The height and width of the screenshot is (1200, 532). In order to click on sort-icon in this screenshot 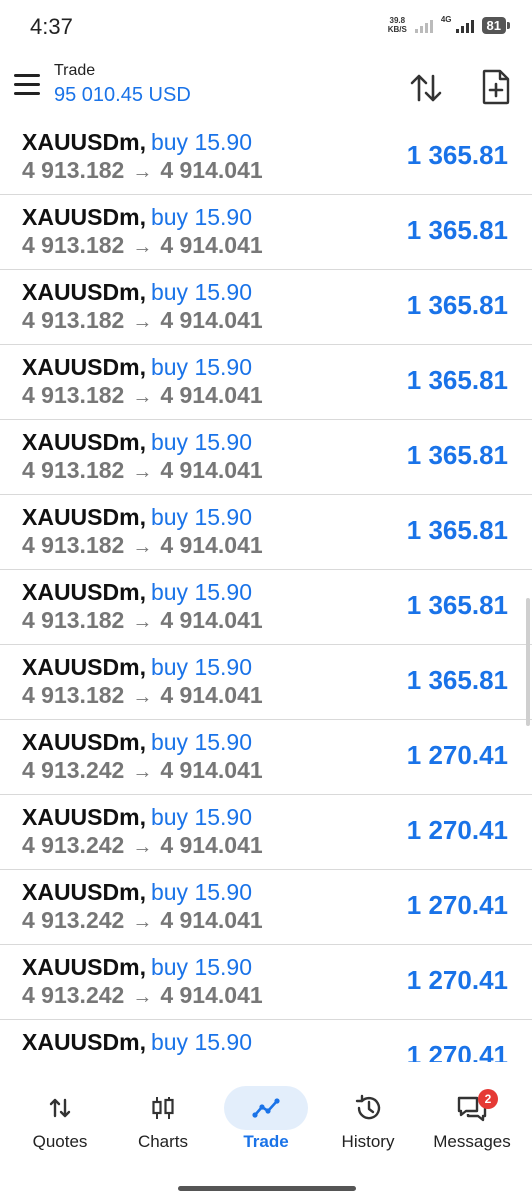, I will do `click(426, 88)`.